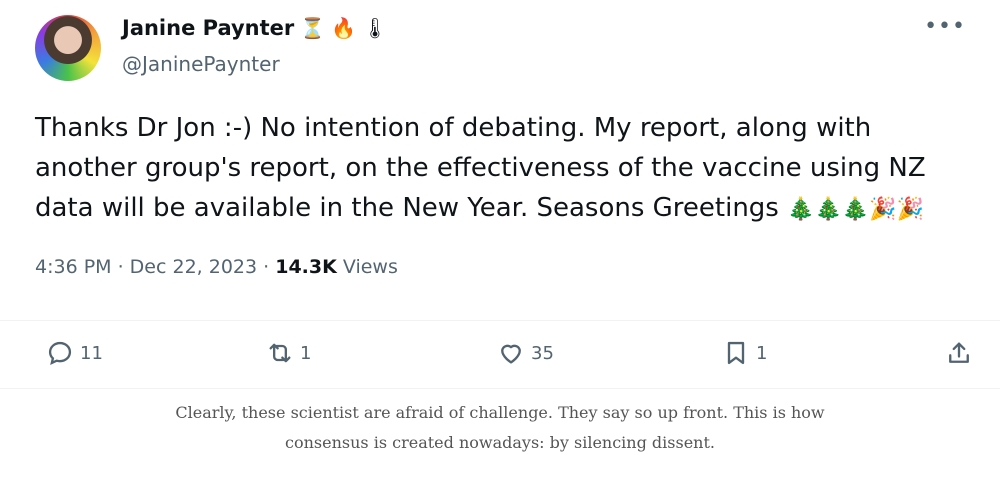  Describe the element at coordinates (344, 28) in the screenshot. I see `fire-emoji: 🔥` at that location.